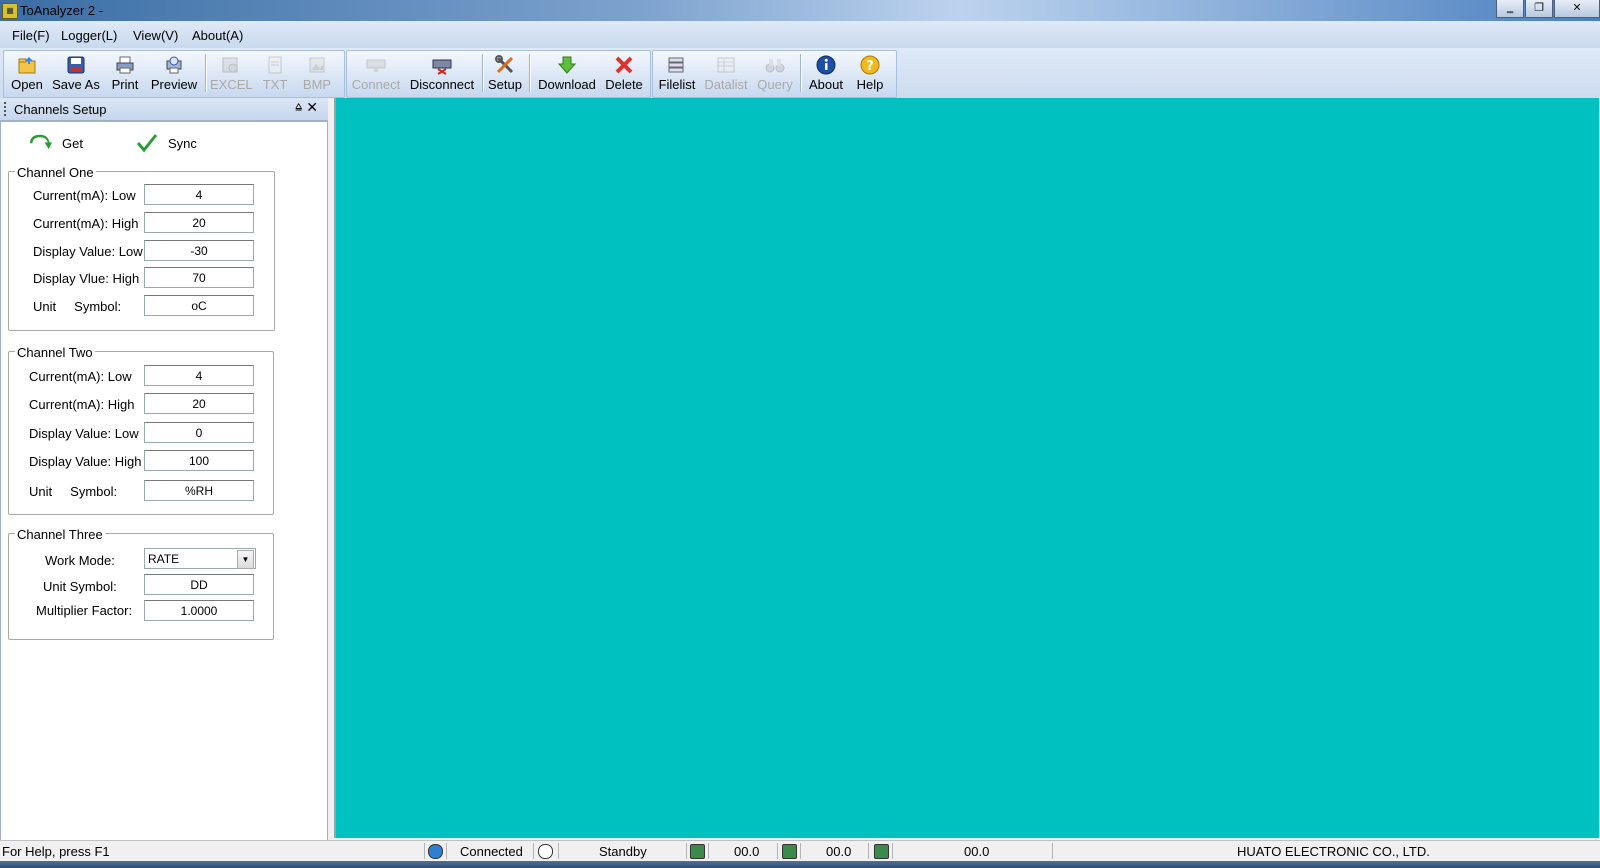  What do you see at coordinates (155, 35) in the screenshot?
I see `menu-view: View(V)` at bounding box center [155, 35].